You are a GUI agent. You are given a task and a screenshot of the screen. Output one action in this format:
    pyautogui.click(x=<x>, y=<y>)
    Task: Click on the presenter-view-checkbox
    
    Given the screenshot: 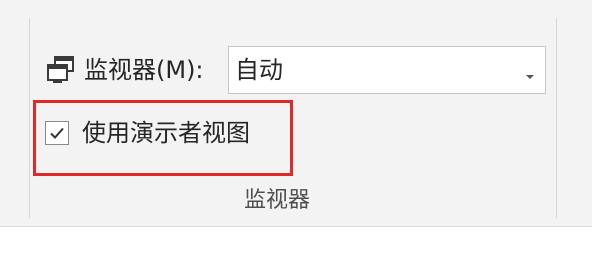 What is the action you would take?
    pyautogui.click(x=57, y=133)
    